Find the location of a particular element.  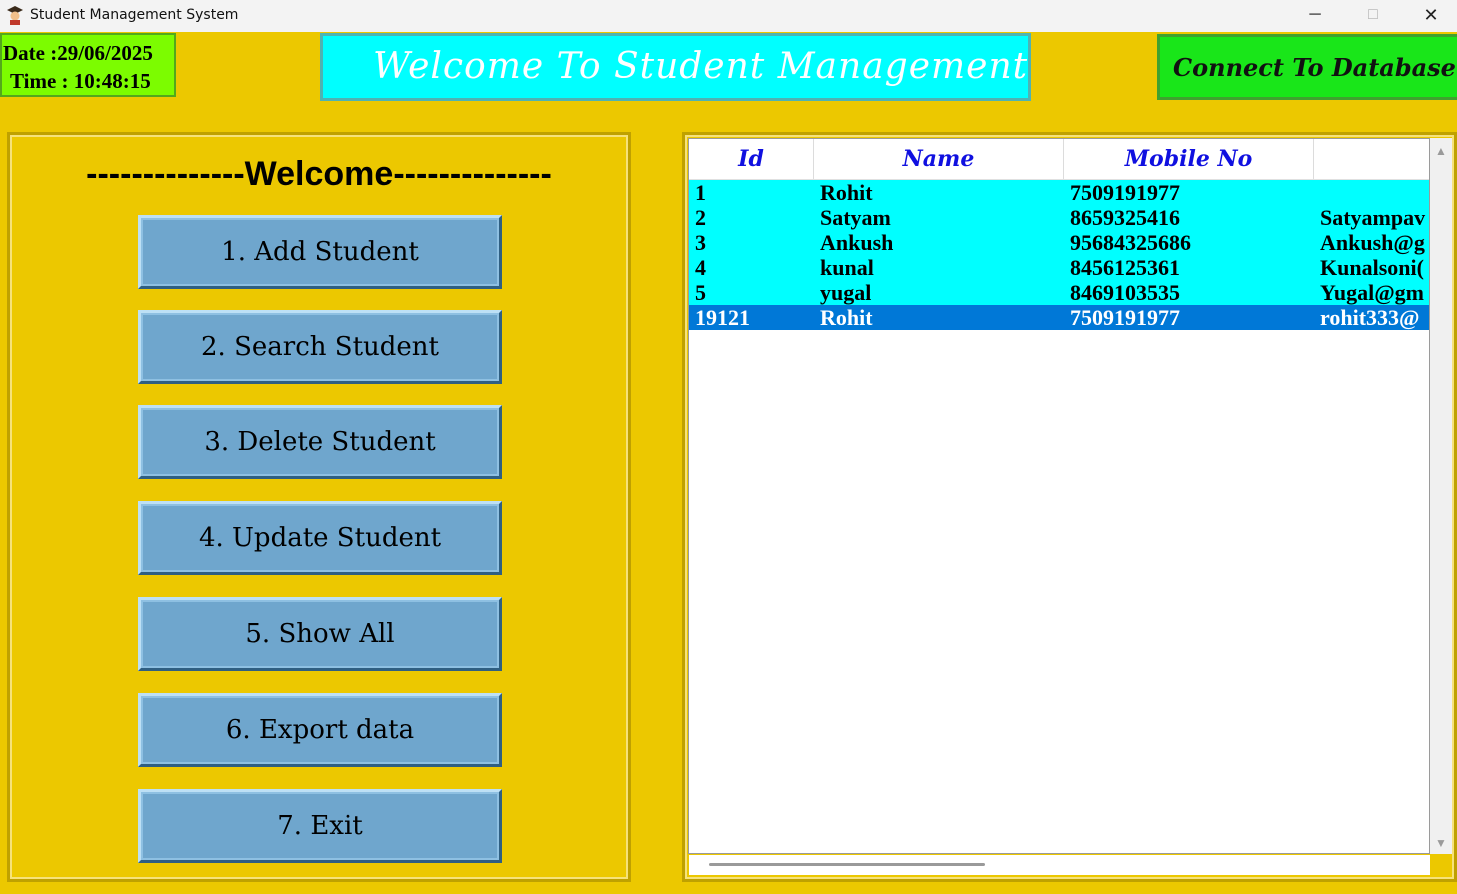

graduate-icon is located at coordinates (15, 15).